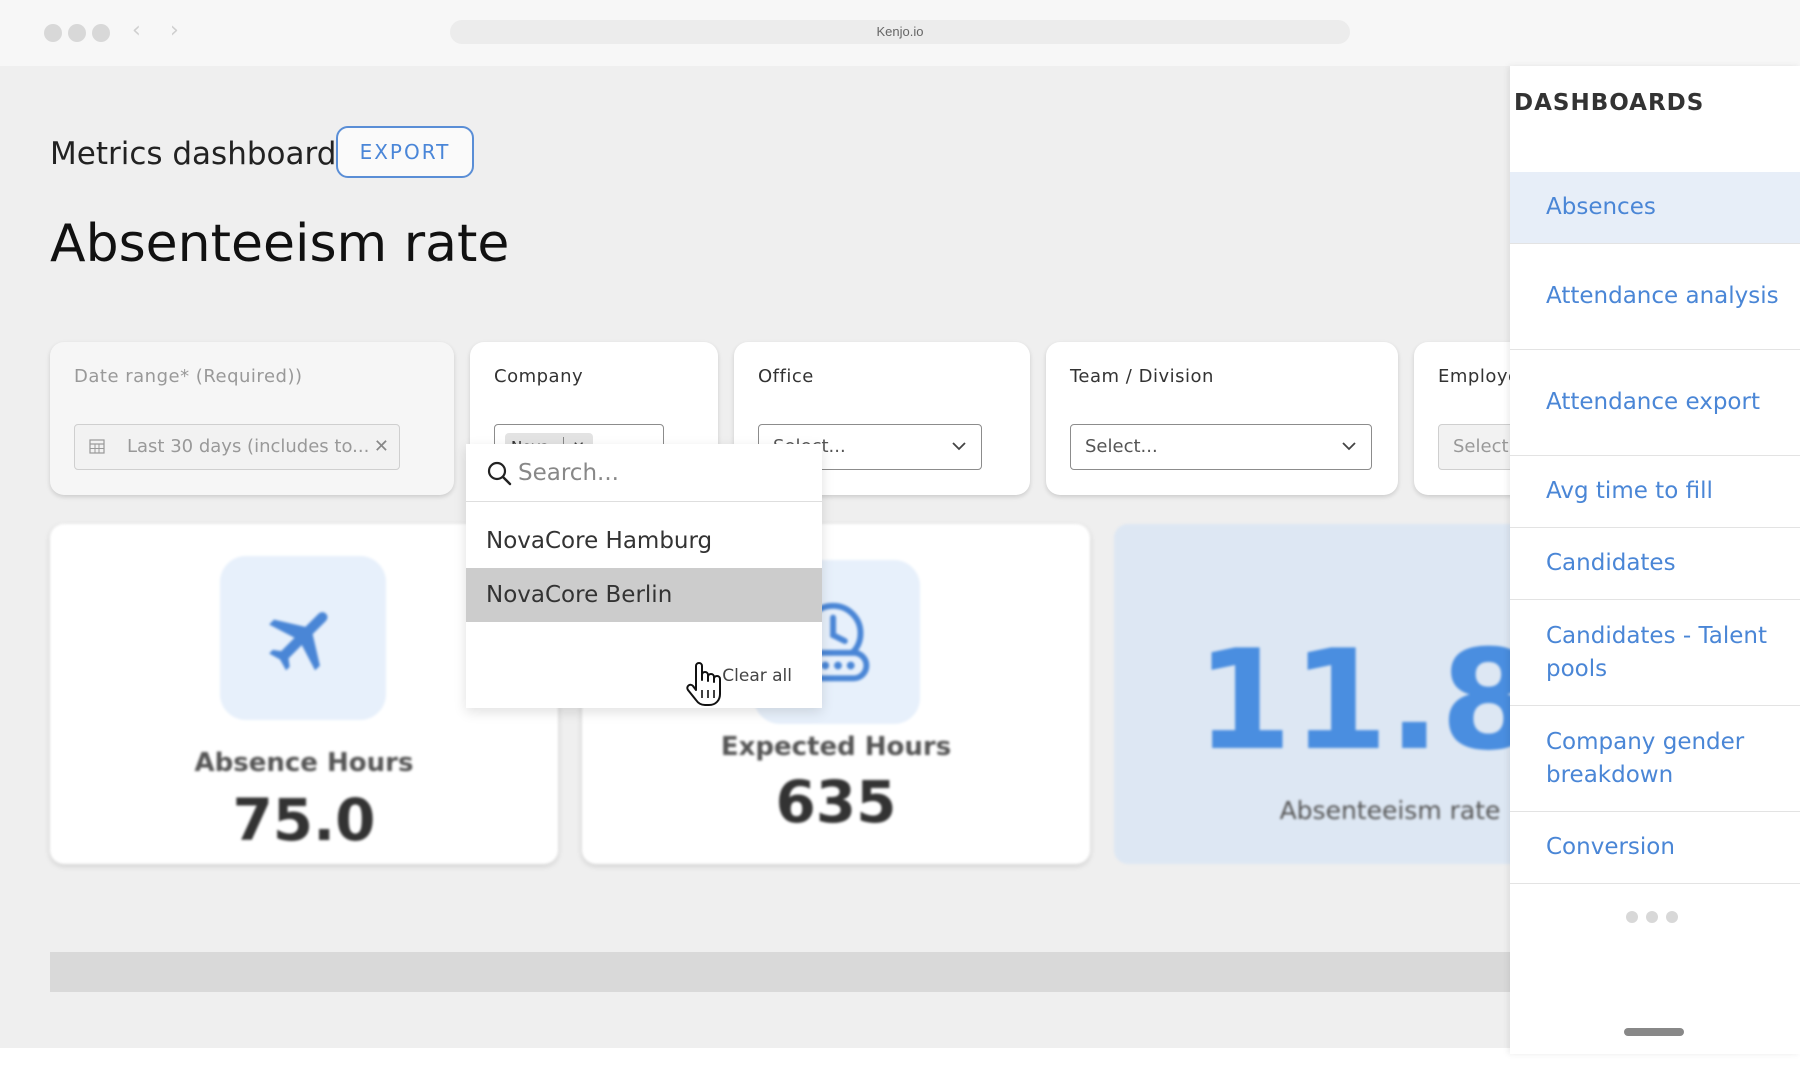 This screenshot has height=1080, width=1800. I want to click on window-close-dot, so click(53, 33).